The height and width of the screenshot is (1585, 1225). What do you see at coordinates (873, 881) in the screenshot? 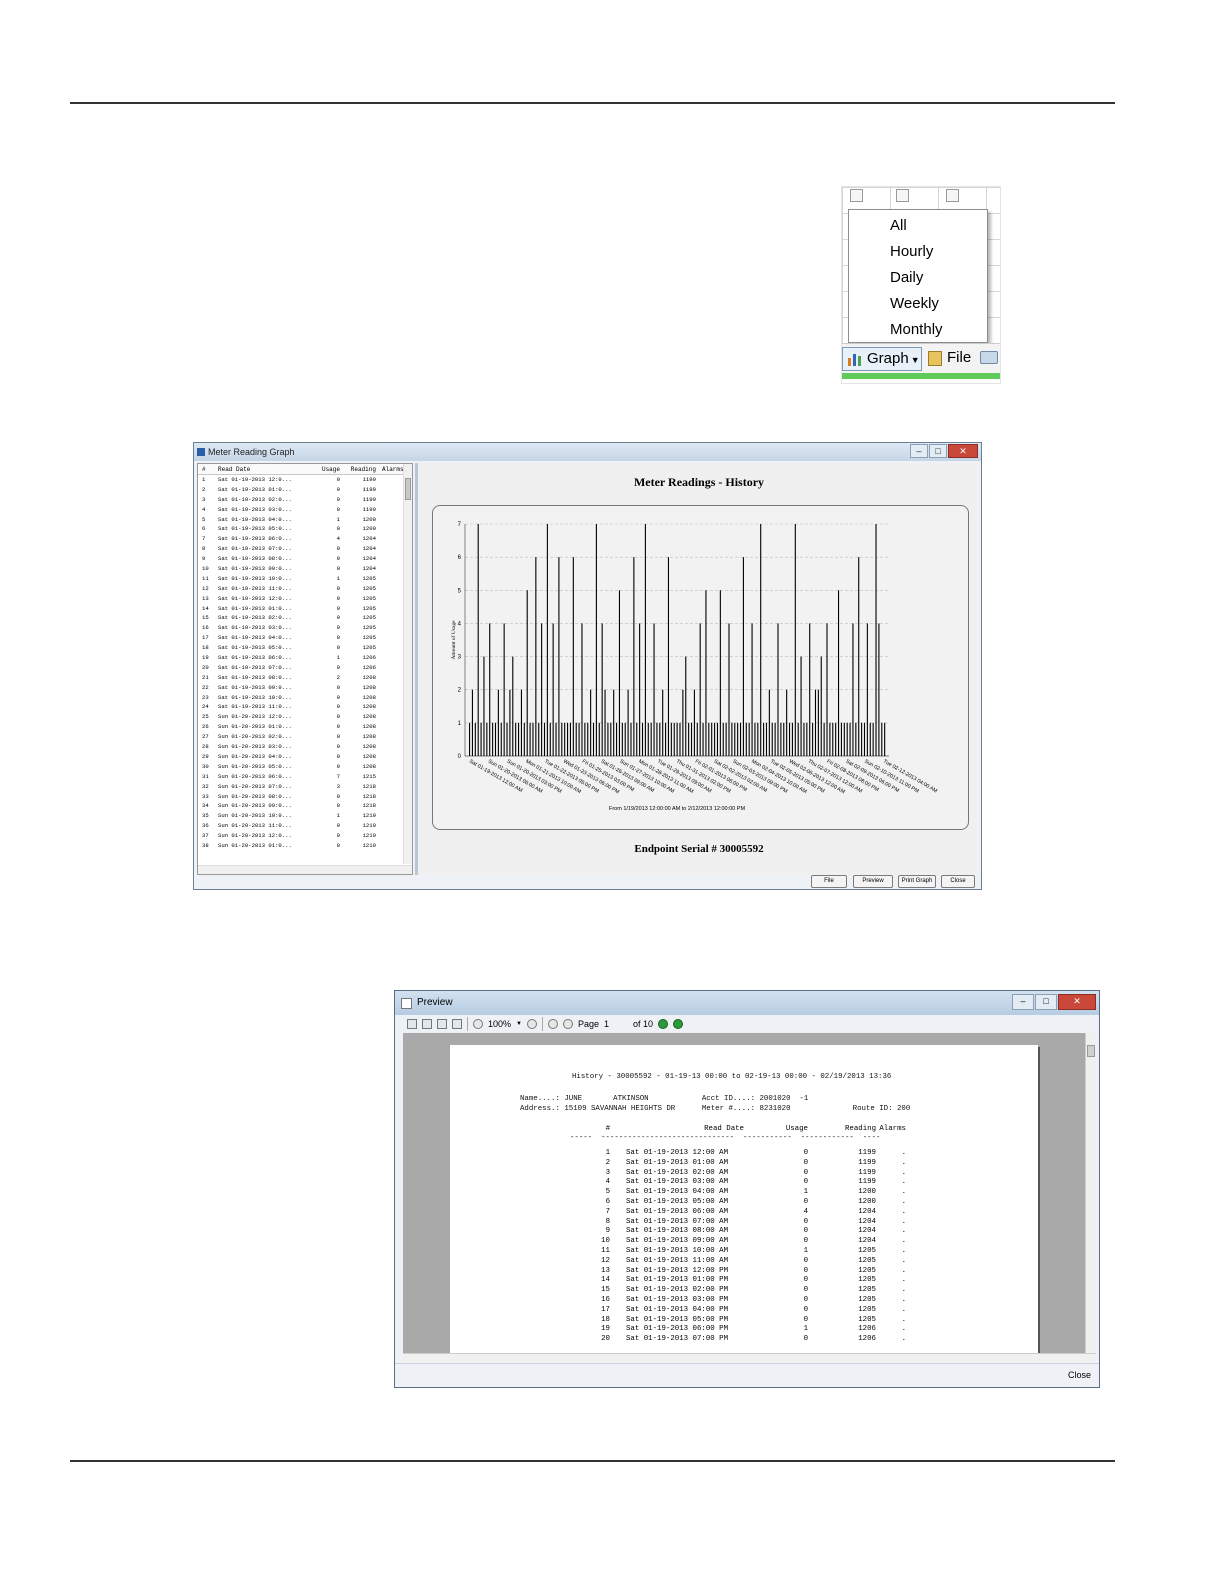
I see `preview-button: Preview` at bounding box center [873, 881].